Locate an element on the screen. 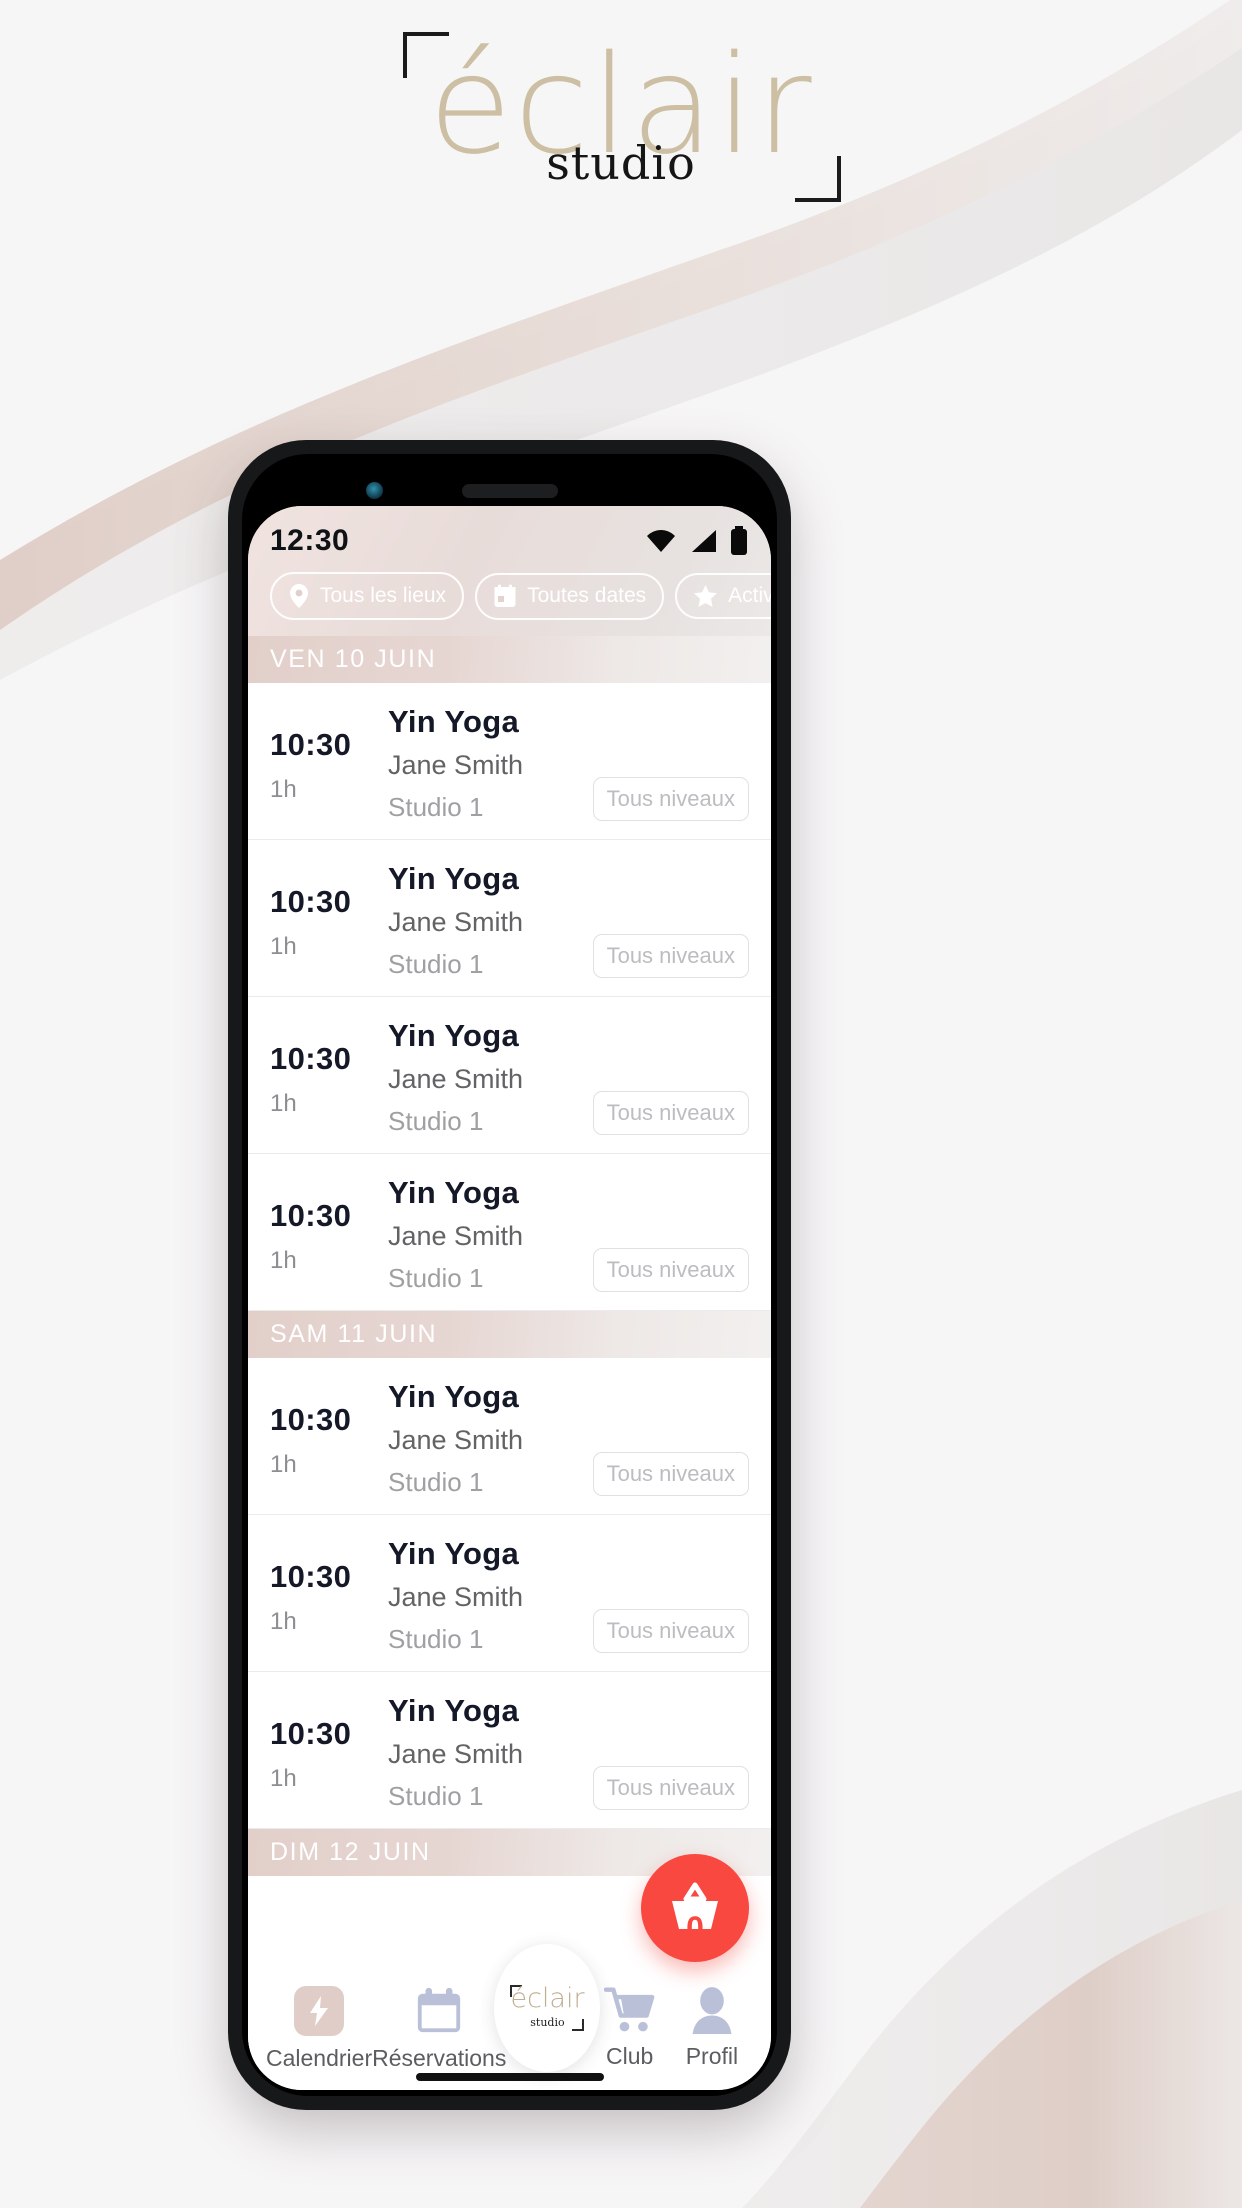 The height and width of the screenshot is (2208, 1242). nav-item-profil: Profil is located at coordinates (712, 2028).